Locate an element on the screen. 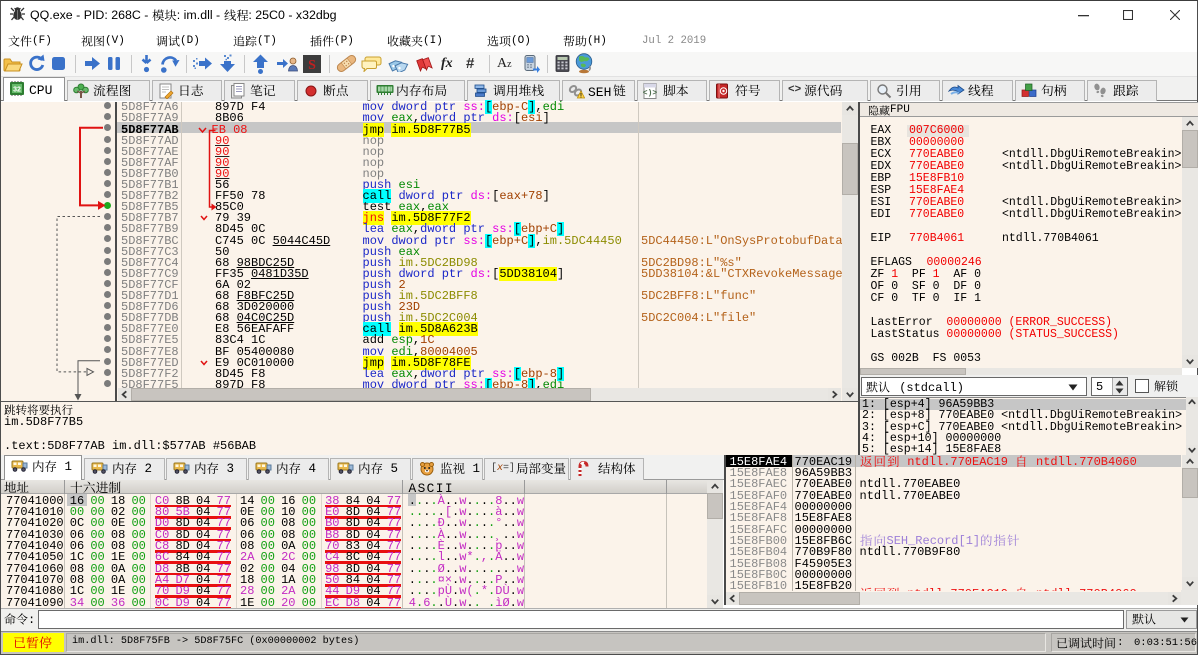  svg-text: S is located at coordinates (312, 65).